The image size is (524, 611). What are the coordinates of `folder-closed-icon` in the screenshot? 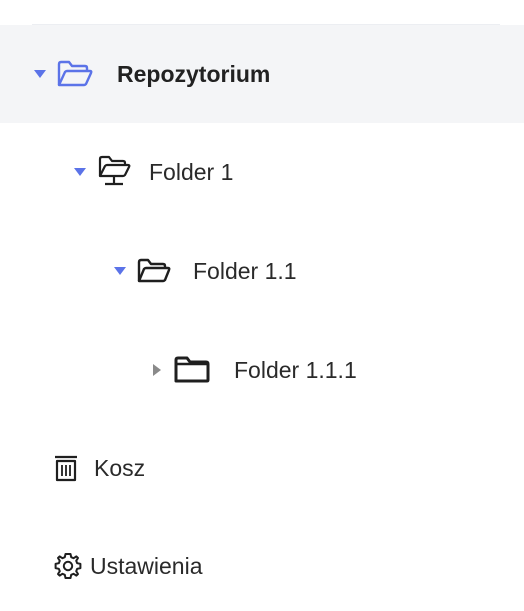 It's located at (192, 370).